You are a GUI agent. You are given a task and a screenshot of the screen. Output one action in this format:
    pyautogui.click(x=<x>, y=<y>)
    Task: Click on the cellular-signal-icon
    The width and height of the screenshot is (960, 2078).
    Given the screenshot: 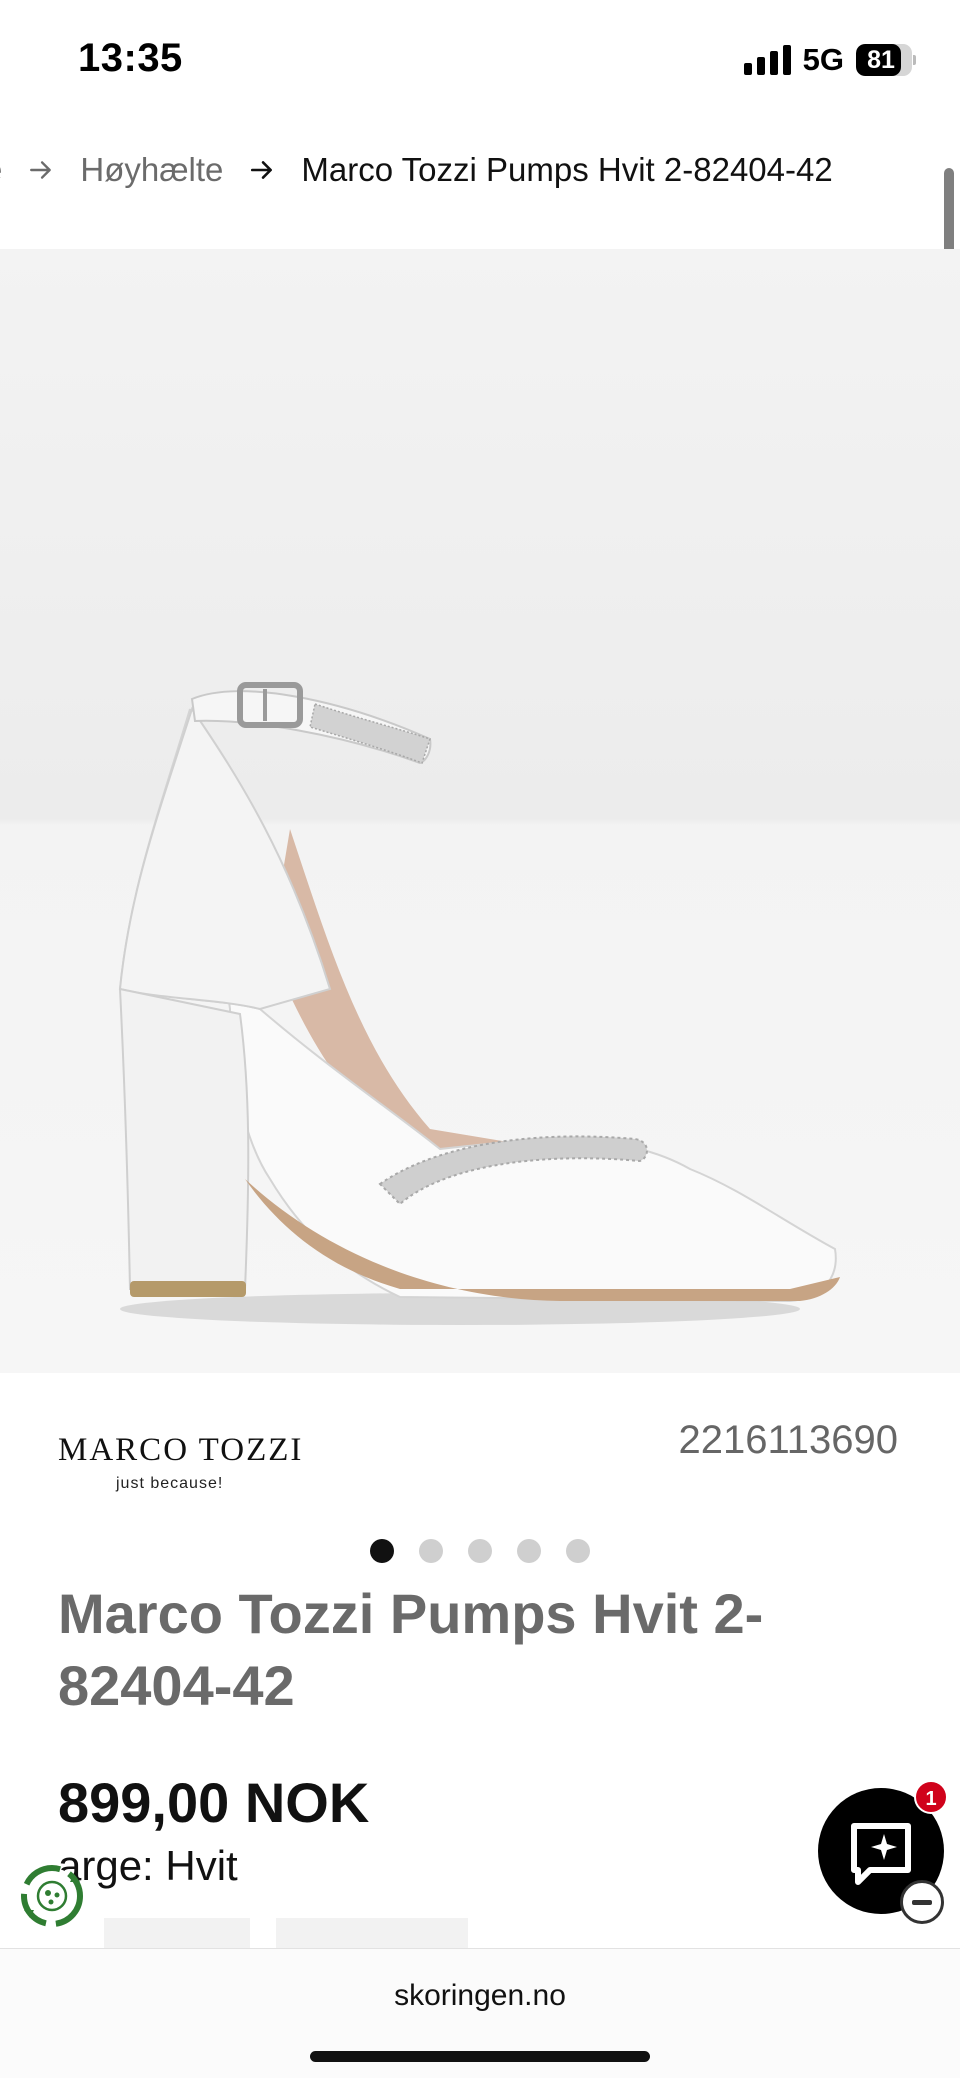 What is the action you would take?
    pyautogui.click(x=767, y=60)
    